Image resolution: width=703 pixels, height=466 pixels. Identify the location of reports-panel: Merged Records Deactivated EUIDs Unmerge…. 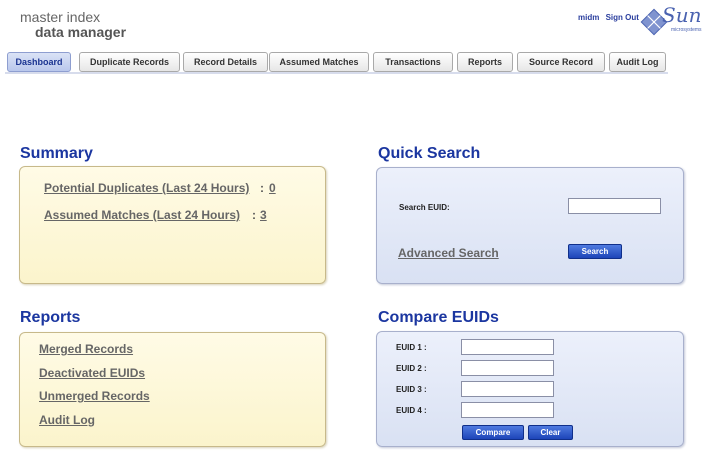
(172, 389).